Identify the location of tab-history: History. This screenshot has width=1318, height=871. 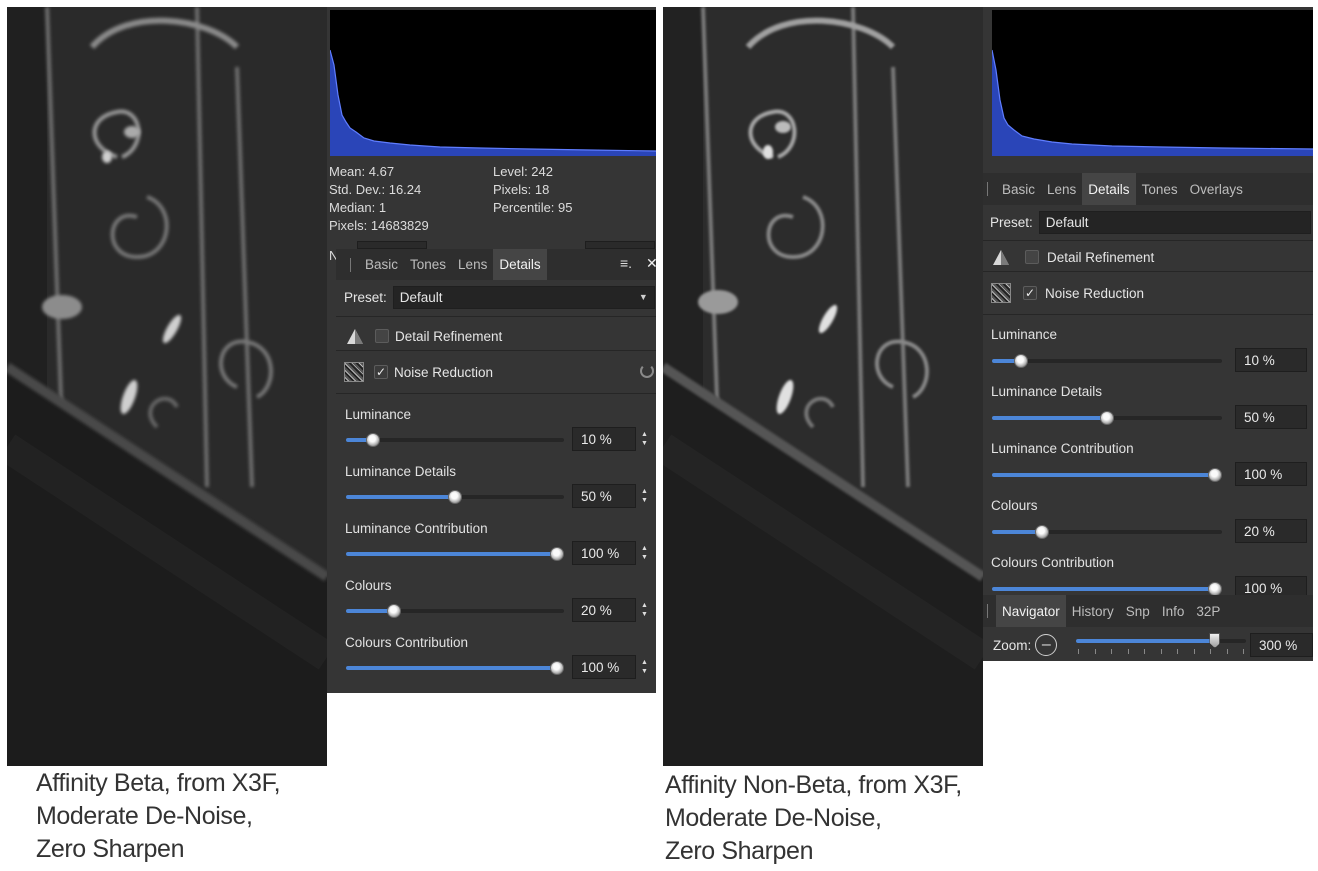
(1093, 611).